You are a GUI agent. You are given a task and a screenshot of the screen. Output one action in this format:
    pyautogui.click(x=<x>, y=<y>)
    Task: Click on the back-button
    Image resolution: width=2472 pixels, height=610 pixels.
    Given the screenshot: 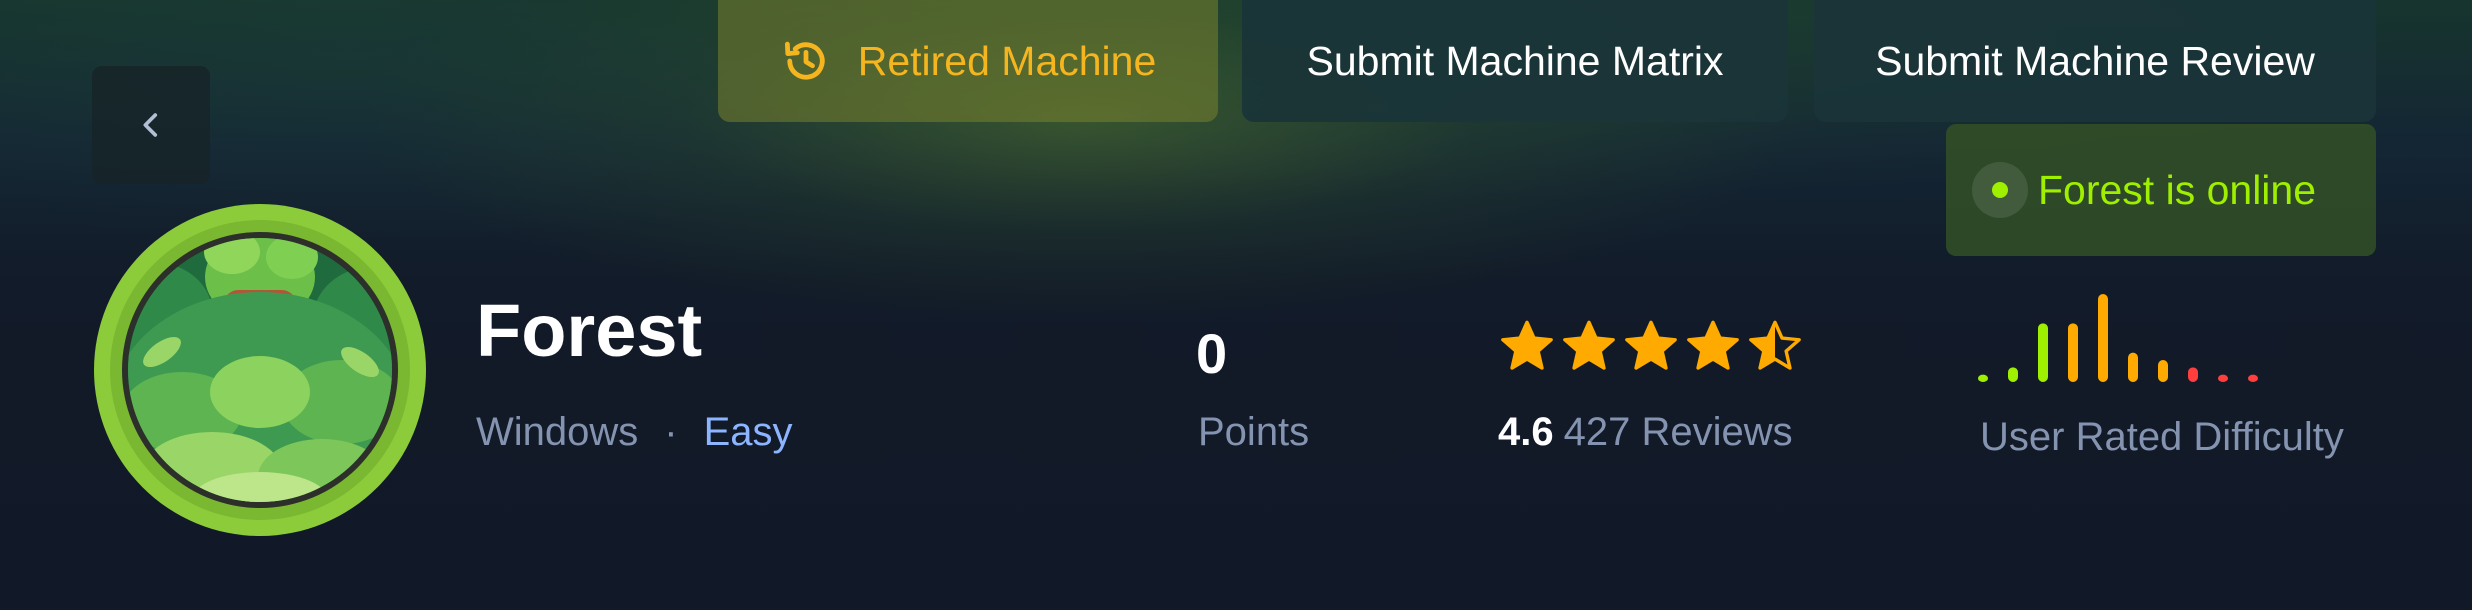 What is the action you would take?
    pyautogui.click(x=151, y=125)
    